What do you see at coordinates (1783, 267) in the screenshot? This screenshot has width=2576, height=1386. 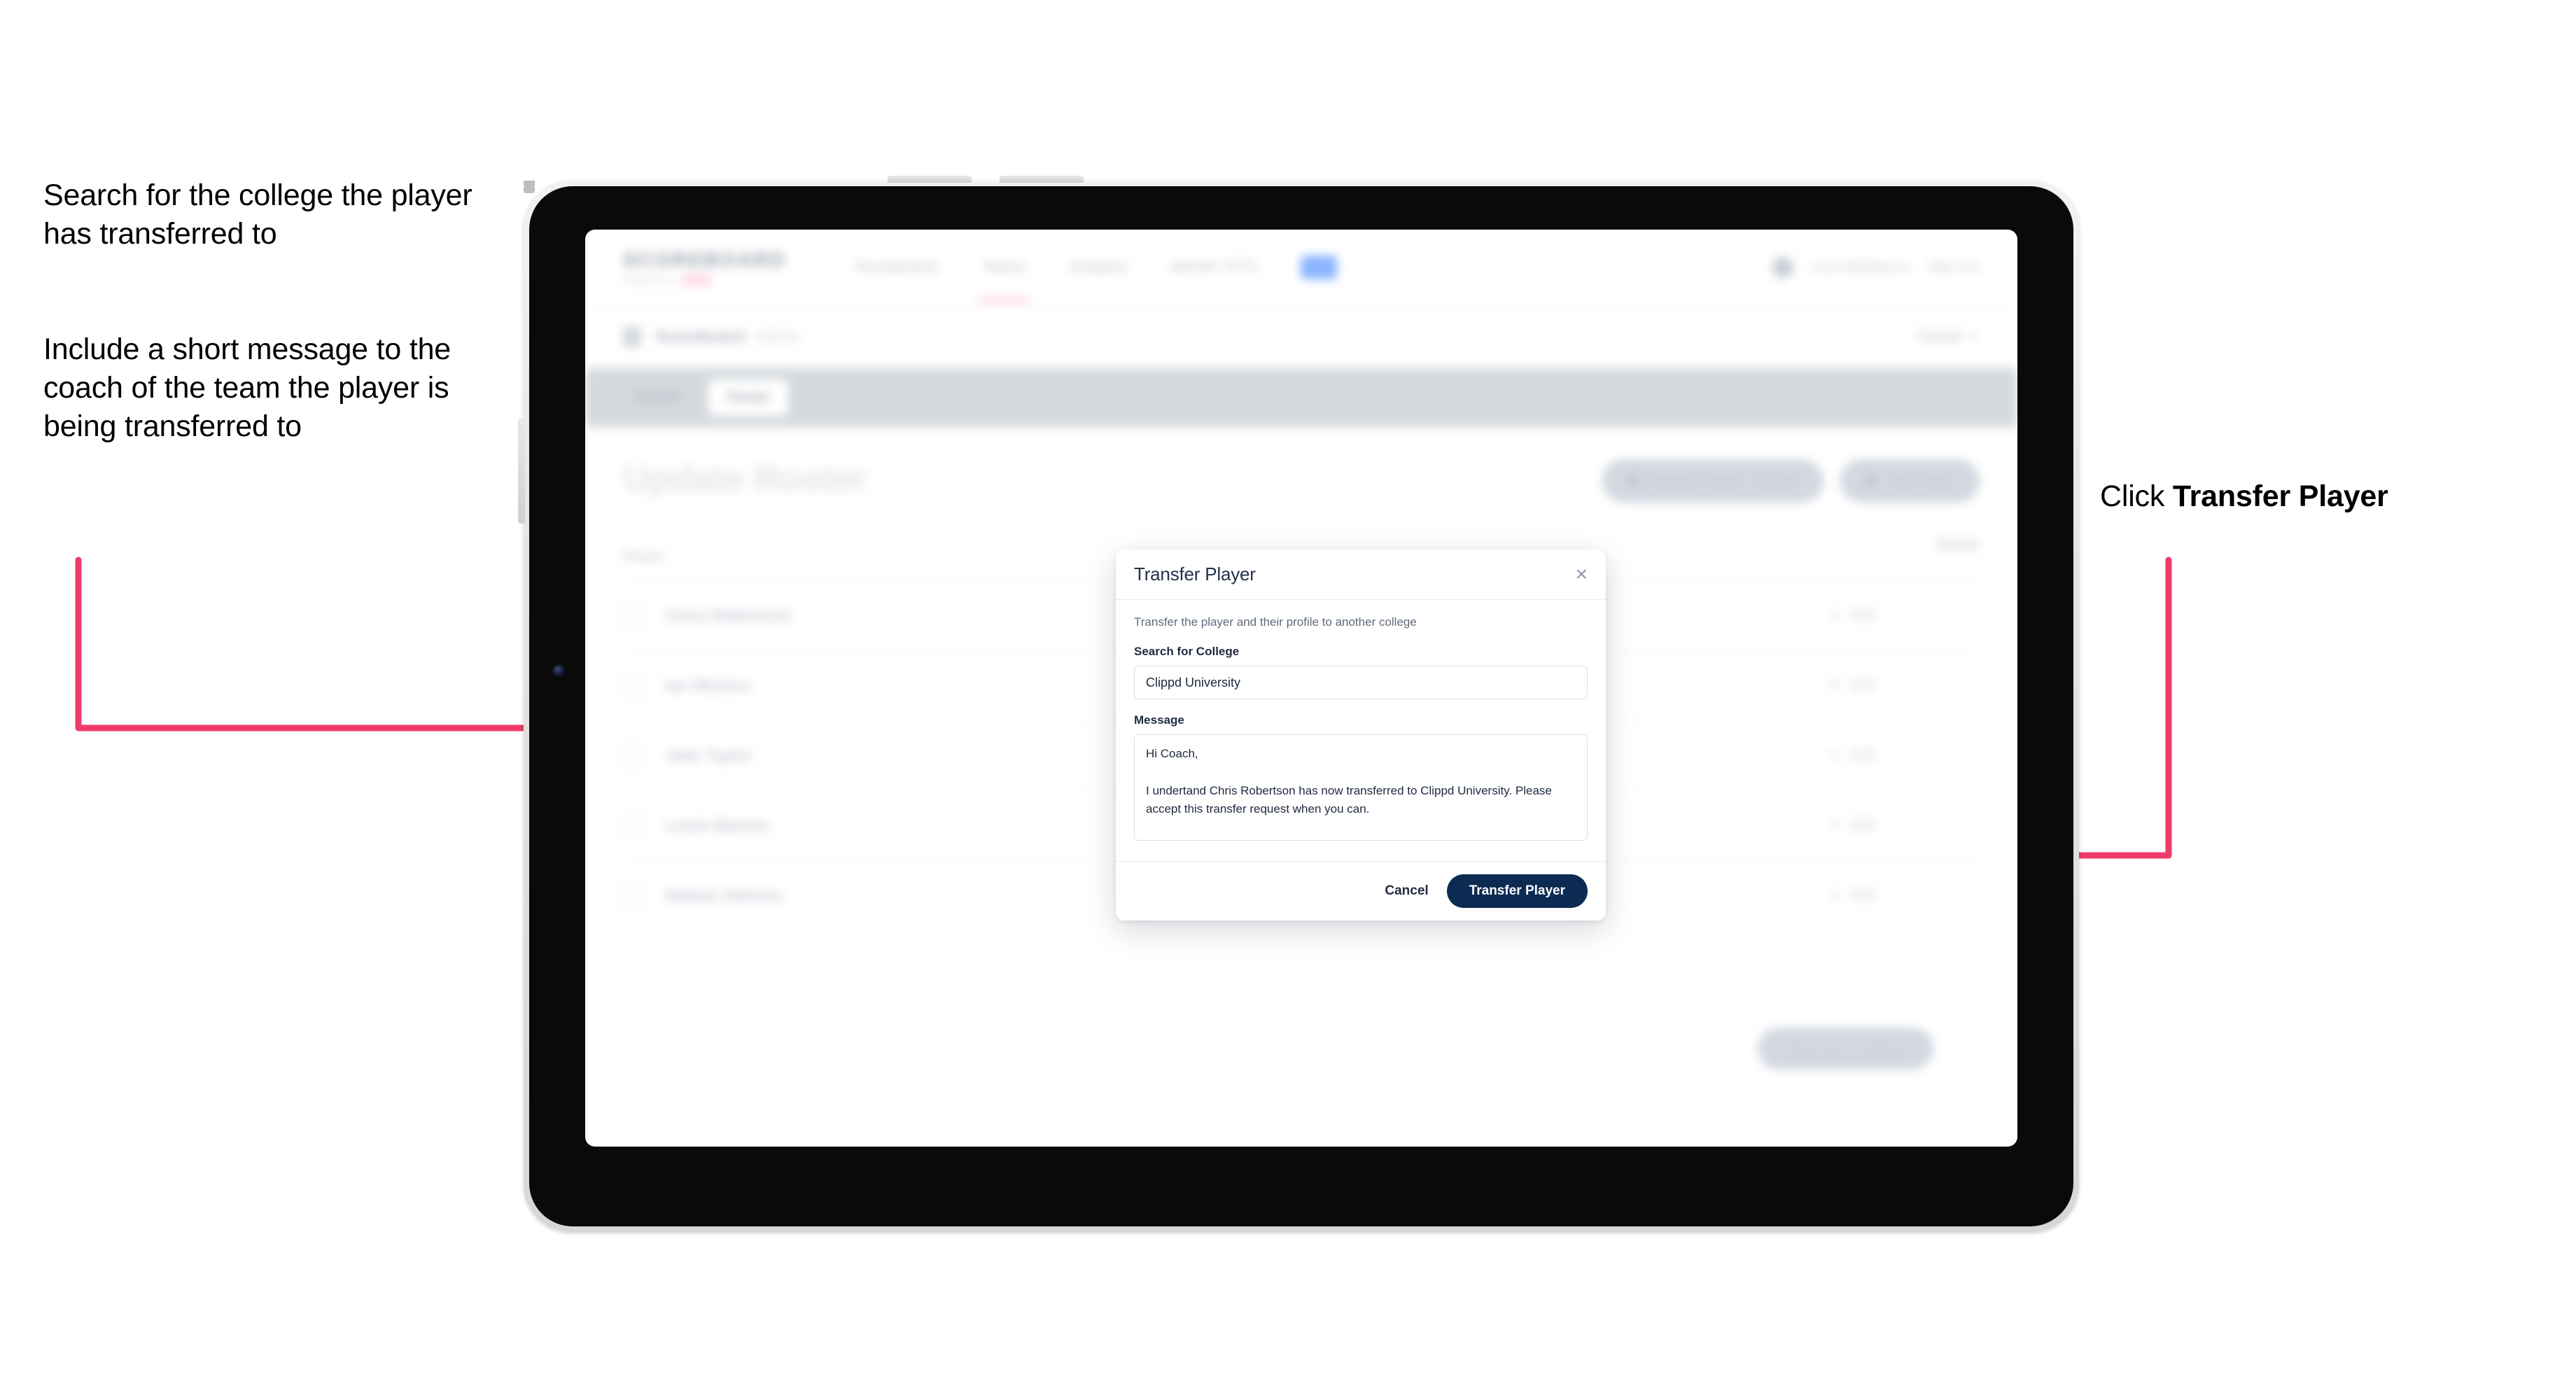 I see `avatar` at bounding box center [1783, 267].